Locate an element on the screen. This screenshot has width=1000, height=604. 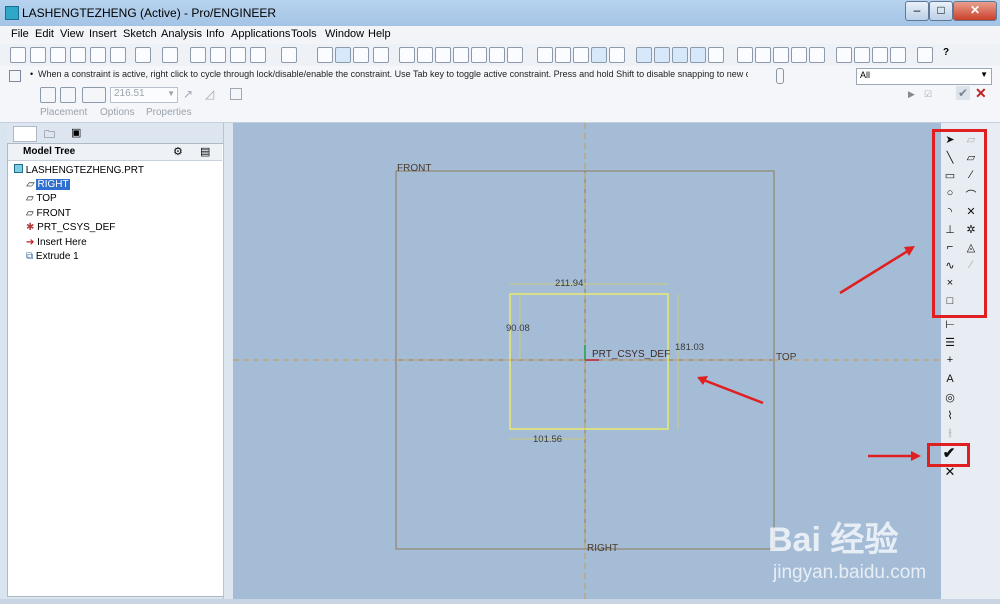
menu-view: View is located at coordinates (72, 34).